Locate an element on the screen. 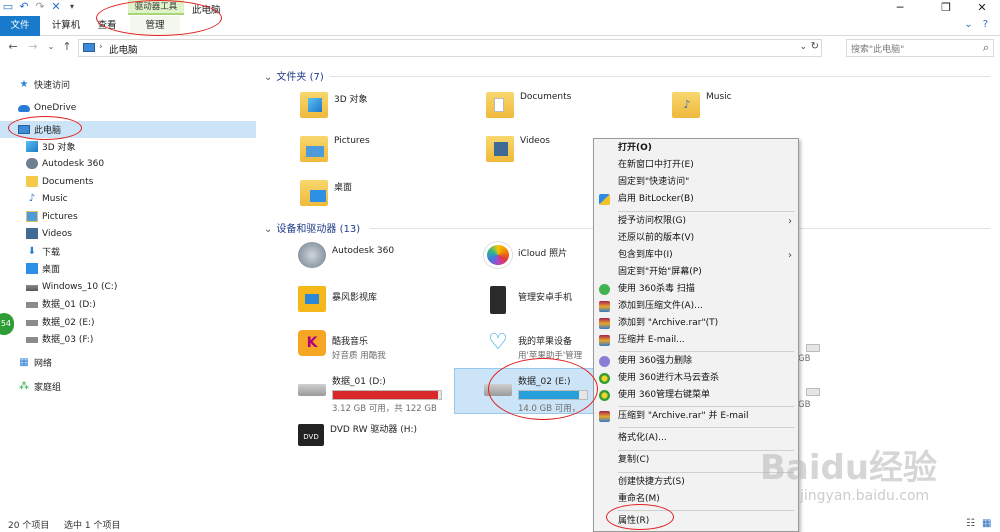  restore-button: ❐ is located at coordinates (946, 8).